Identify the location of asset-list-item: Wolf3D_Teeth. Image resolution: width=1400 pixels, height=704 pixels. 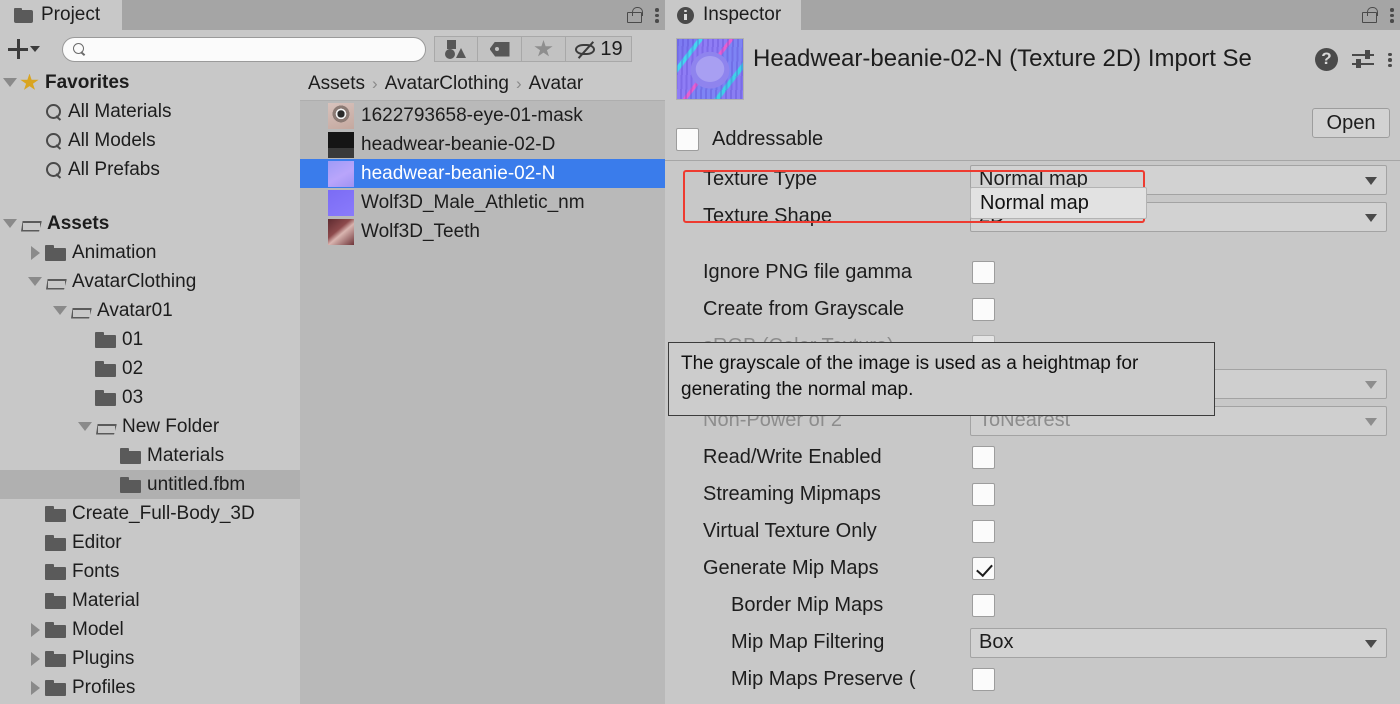
(482, 231).